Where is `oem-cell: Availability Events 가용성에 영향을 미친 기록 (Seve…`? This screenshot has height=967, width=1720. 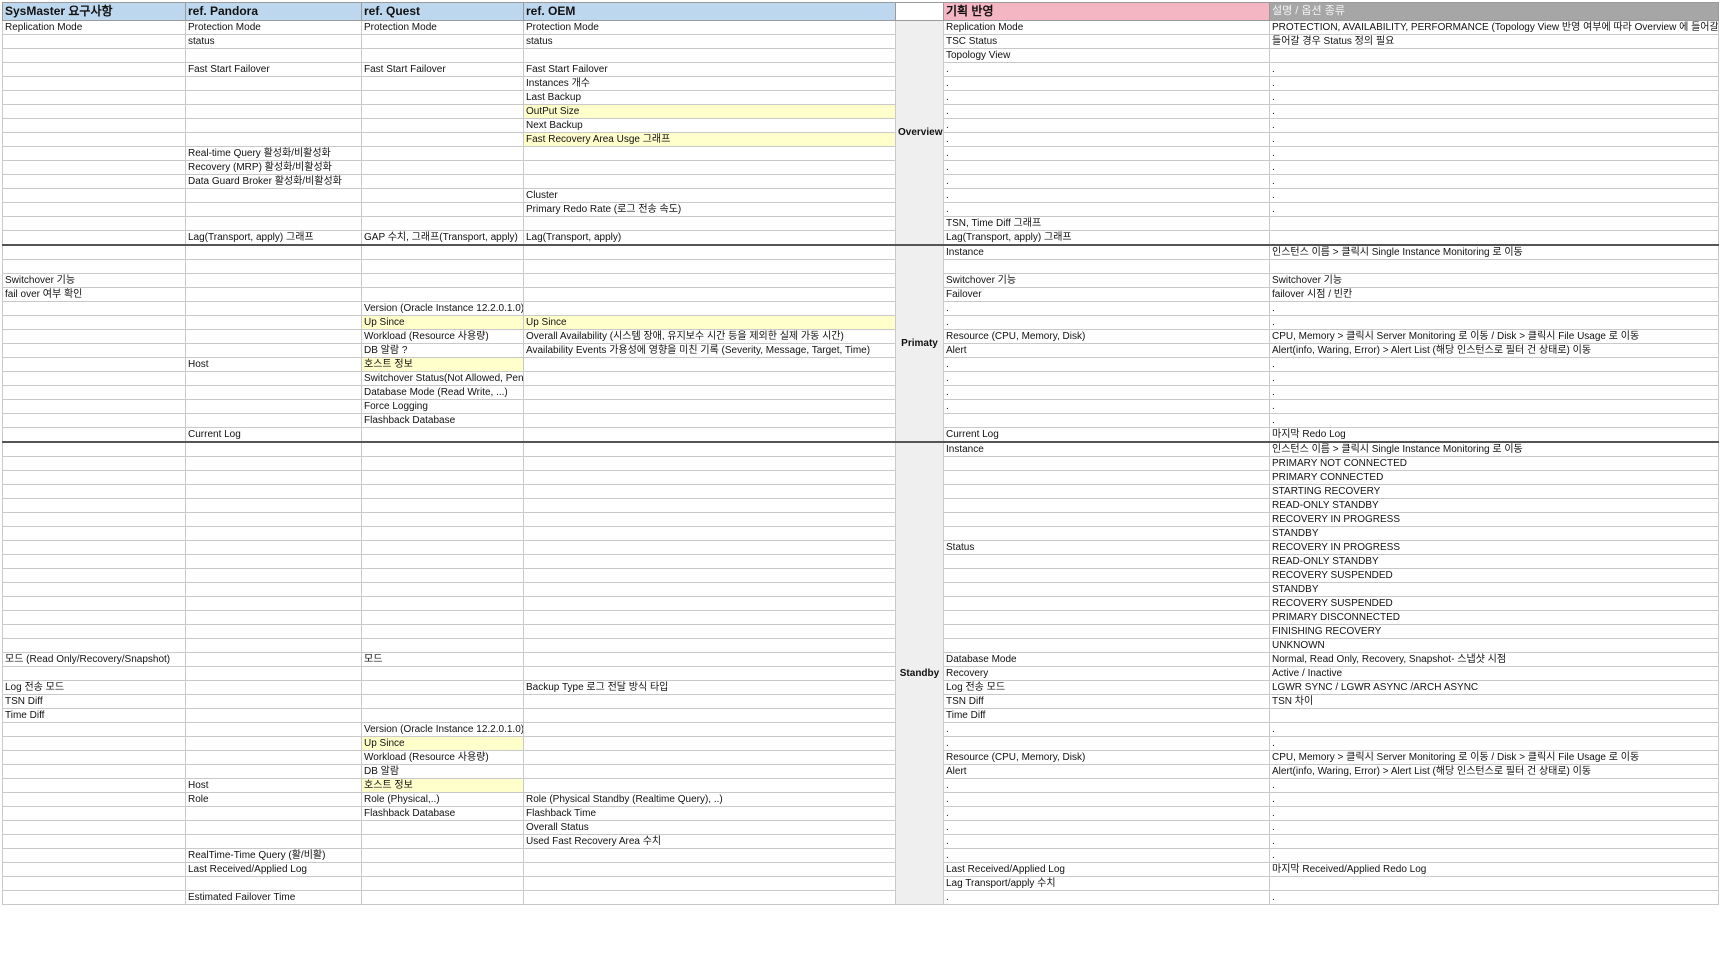 oem-cell: Availability Events 가용성에 영향을 미친 기록 (Seve… is located at coordinates (709, 350).